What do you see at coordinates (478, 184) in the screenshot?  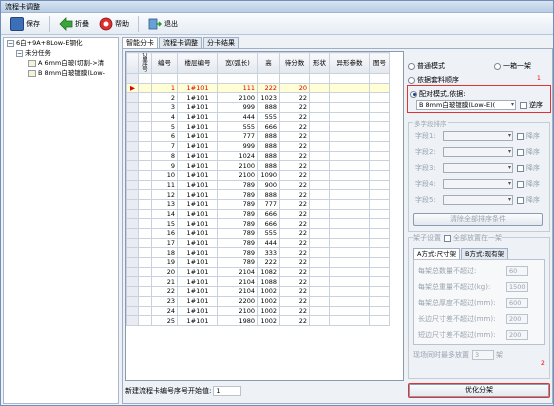 I see `field4-select` at bounding box center [478, 184].